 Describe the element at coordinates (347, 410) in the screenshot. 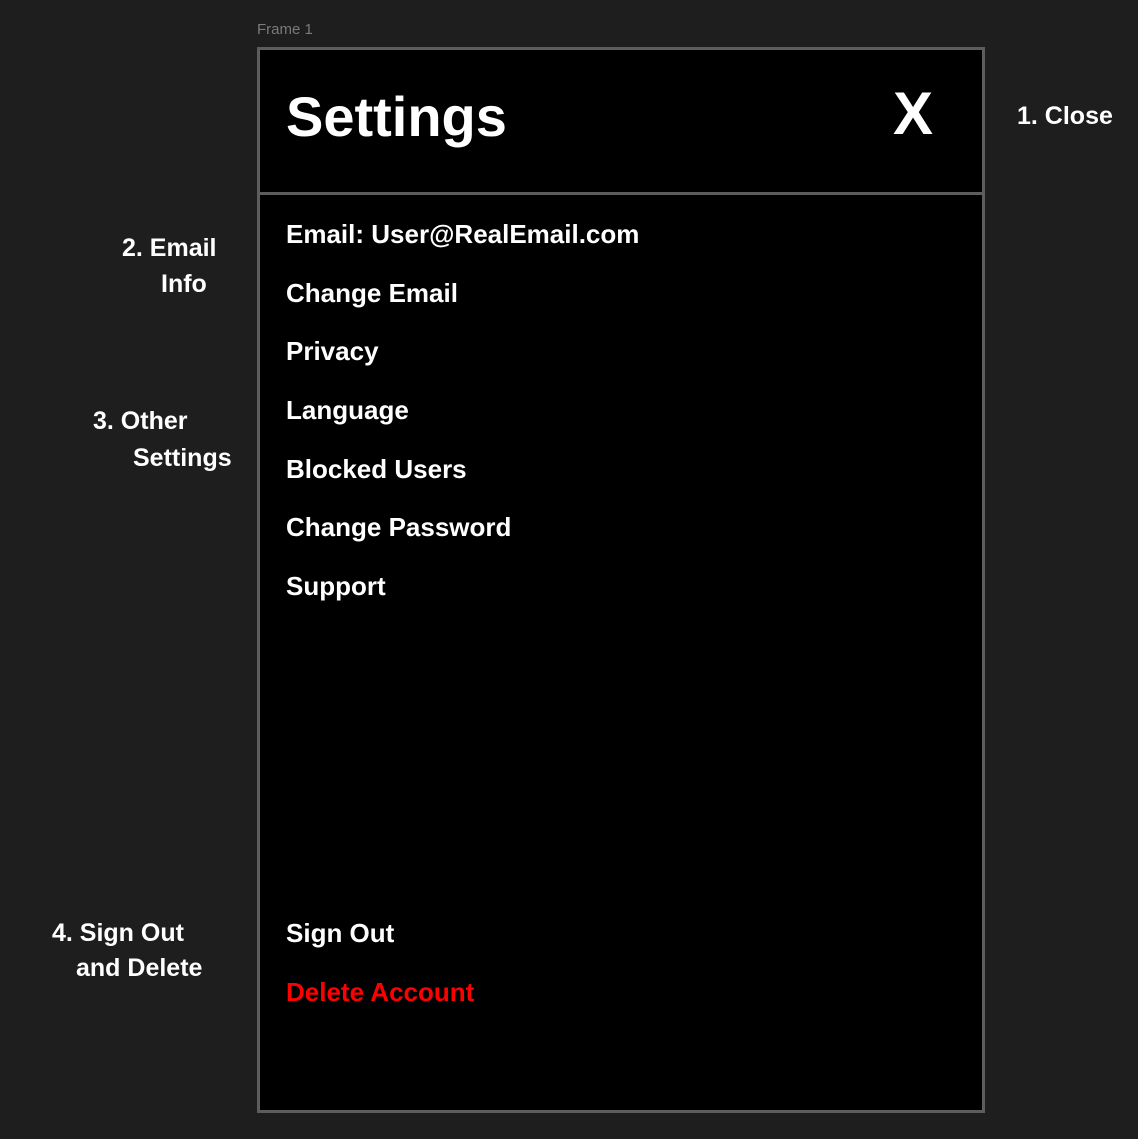

I see `menu-item-language: Language` at that location.